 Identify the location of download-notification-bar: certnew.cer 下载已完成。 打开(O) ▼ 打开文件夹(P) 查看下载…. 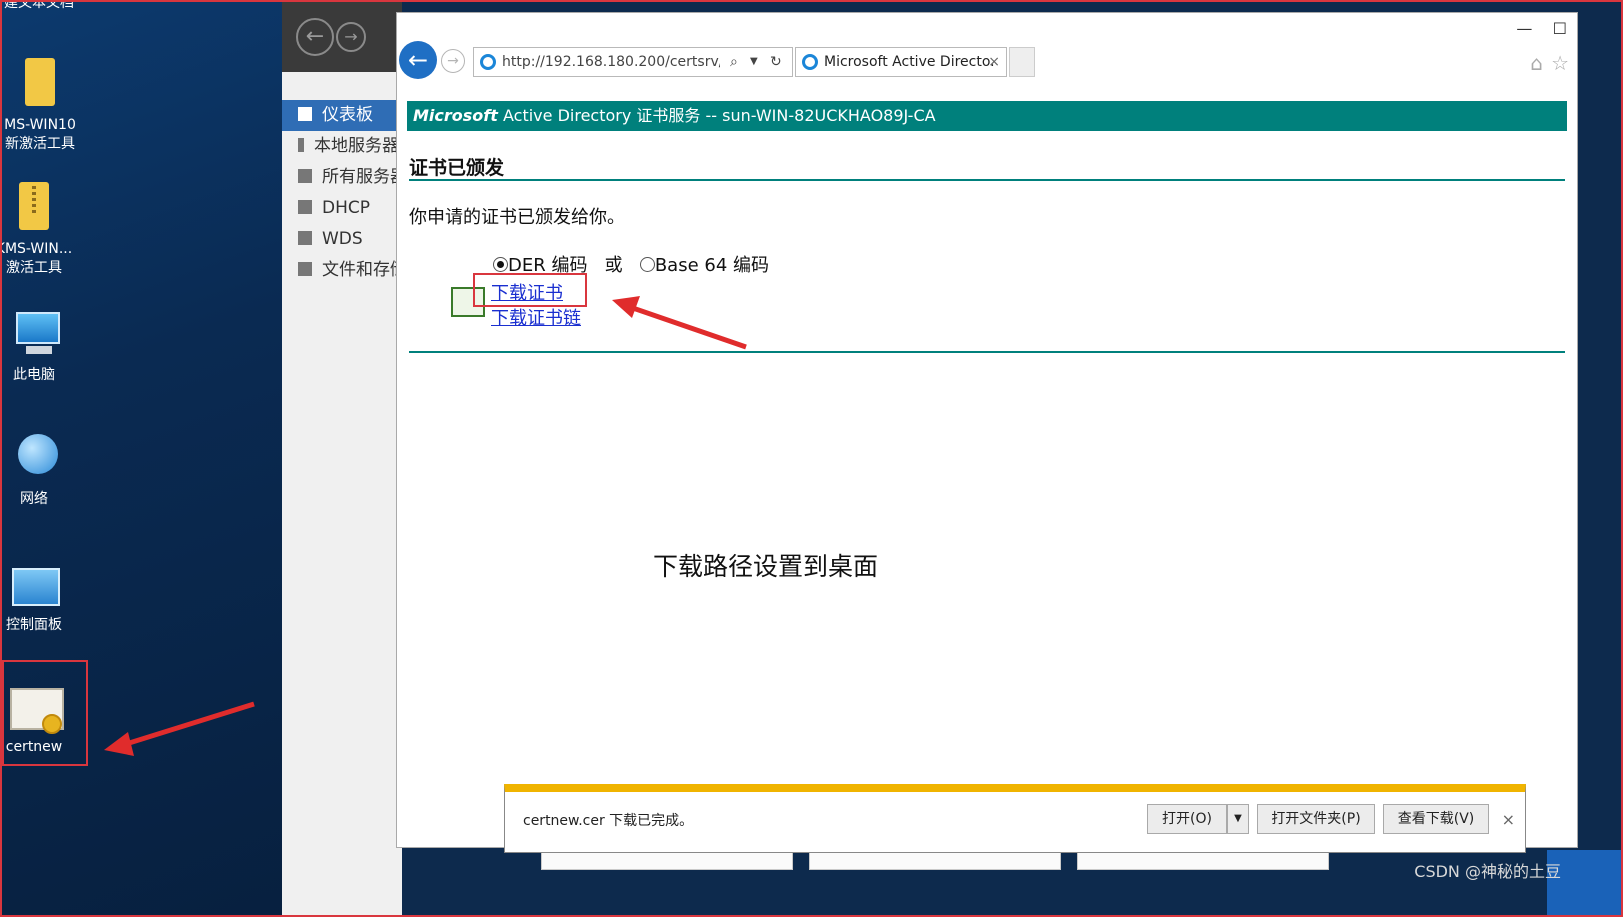
(1015, 818).